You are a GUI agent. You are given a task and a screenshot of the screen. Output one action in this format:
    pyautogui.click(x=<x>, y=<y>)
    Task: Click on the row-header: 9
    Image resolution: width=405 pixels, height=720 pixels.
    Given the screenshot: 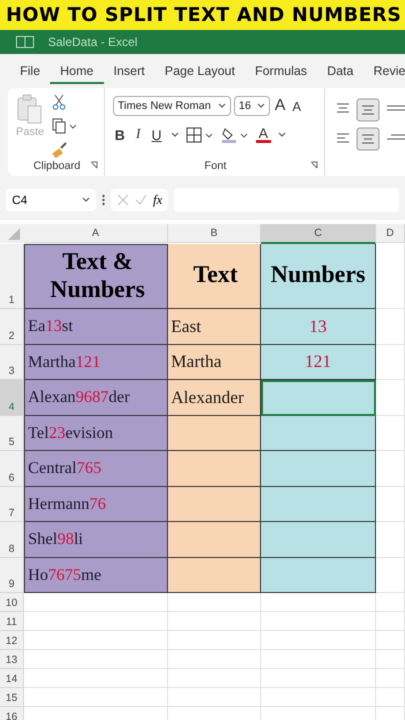 What is the action you would take?
    pyautogui.click(x=12, y=575)
    